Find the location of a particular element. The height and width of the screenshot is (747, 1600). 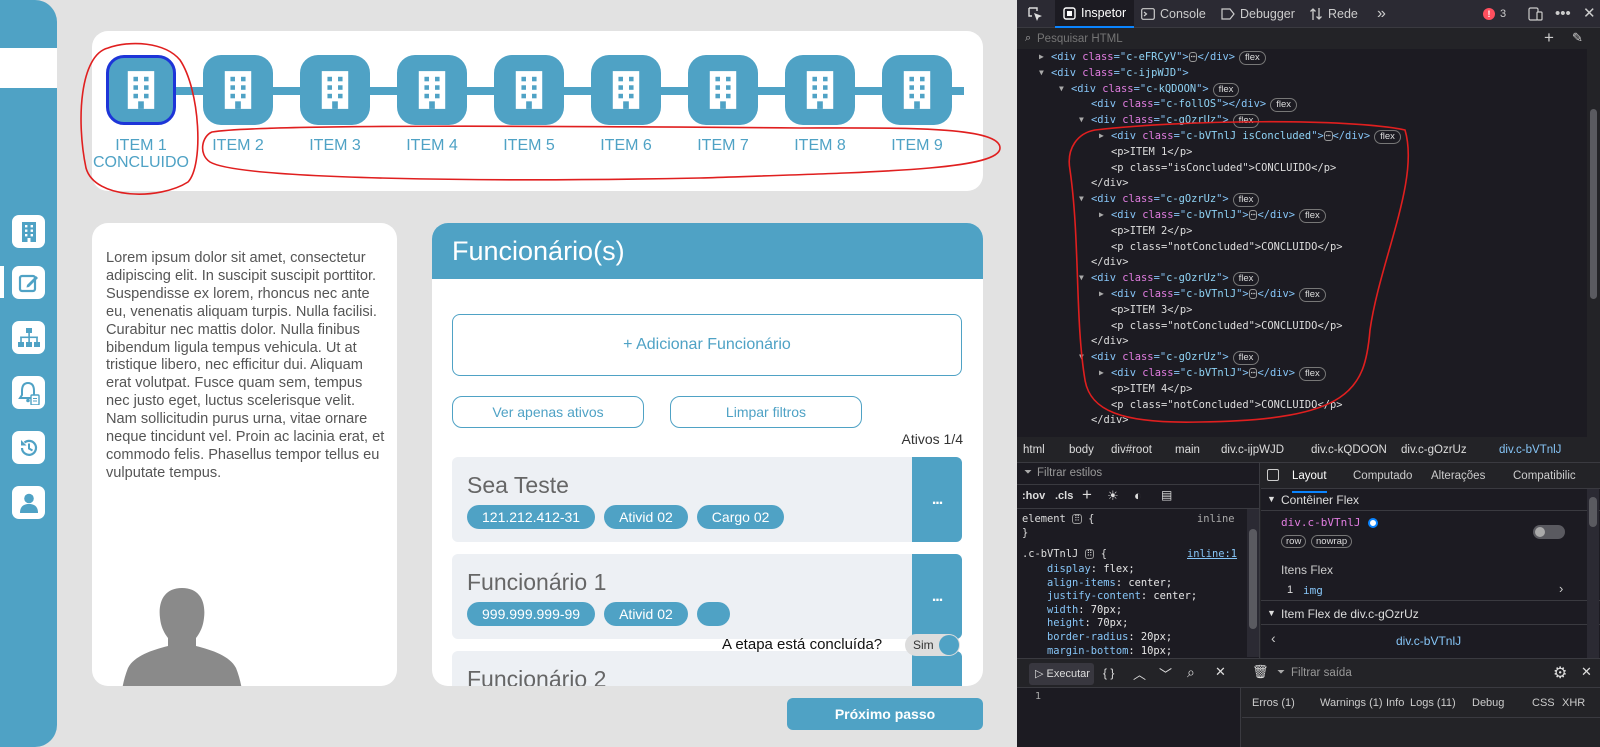

sidebar-item-notifications is located at coordinates (28, 392).